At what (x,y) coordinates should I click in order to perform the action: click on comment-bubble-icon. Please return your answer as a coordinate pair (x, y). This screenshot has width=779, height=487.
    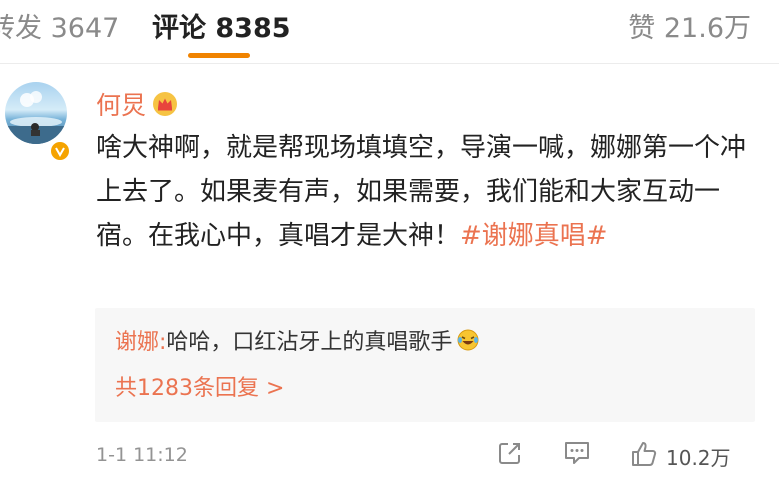
    Looking at the image, I should click on (577, 455).